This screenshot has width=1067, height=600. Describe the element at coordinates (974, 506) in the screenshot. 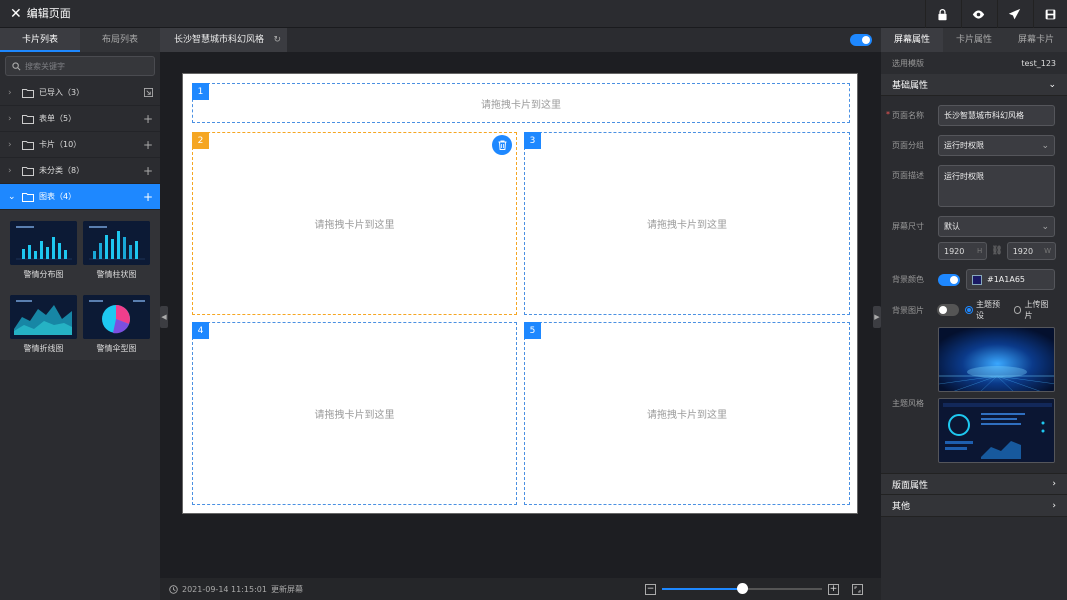

I see `other-section-header: 其他 ›` at that location.